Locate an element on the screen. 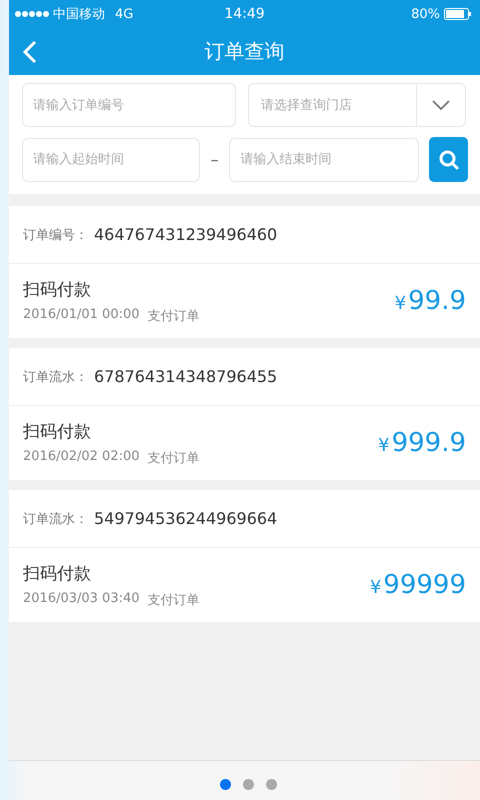  chevron-down-icon is located at coordinates (441, 105).